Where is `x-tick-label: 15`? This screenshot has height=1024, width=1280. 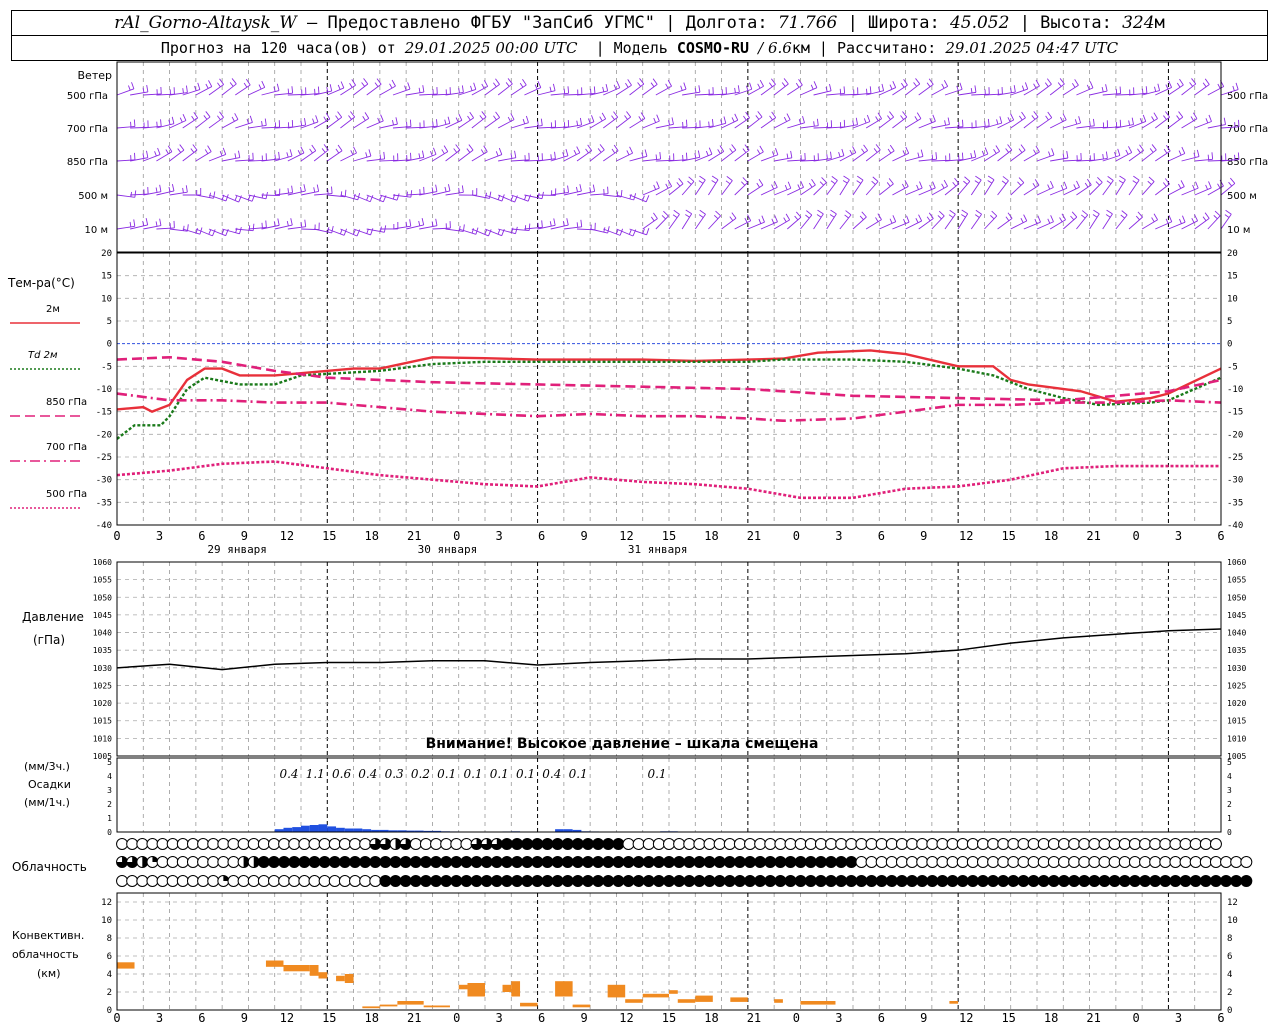 x-tick-label: 15 is located at coordinates (669, 1017).